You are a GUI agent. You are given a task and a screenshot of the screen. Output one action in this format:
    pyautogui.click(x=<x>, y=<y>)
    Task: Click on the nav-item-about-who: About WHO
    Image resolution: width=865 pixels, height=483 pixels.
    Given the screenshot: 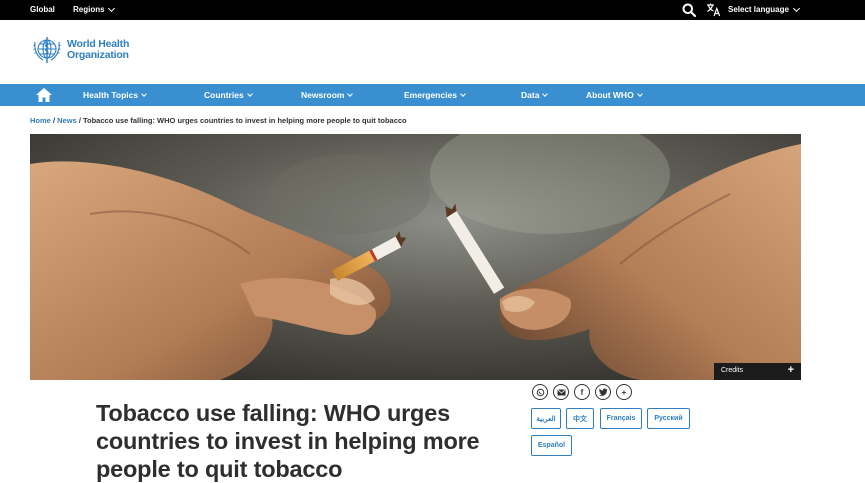 What is the action you would take?
    pyautogui.click(x=614, y=95)
    